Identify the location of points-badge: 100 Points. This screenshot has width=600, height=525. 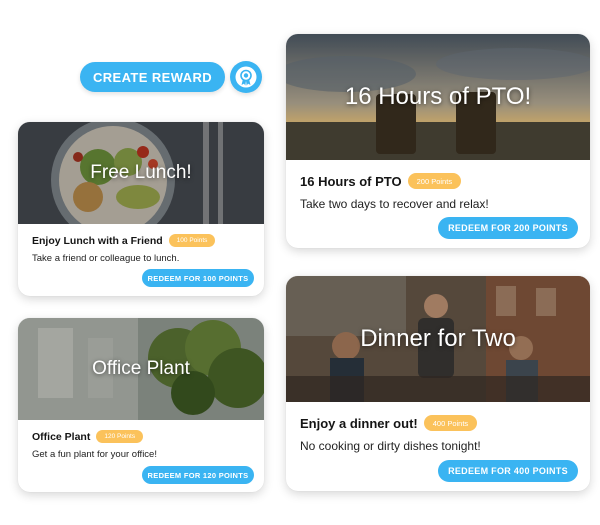
(192, 240).